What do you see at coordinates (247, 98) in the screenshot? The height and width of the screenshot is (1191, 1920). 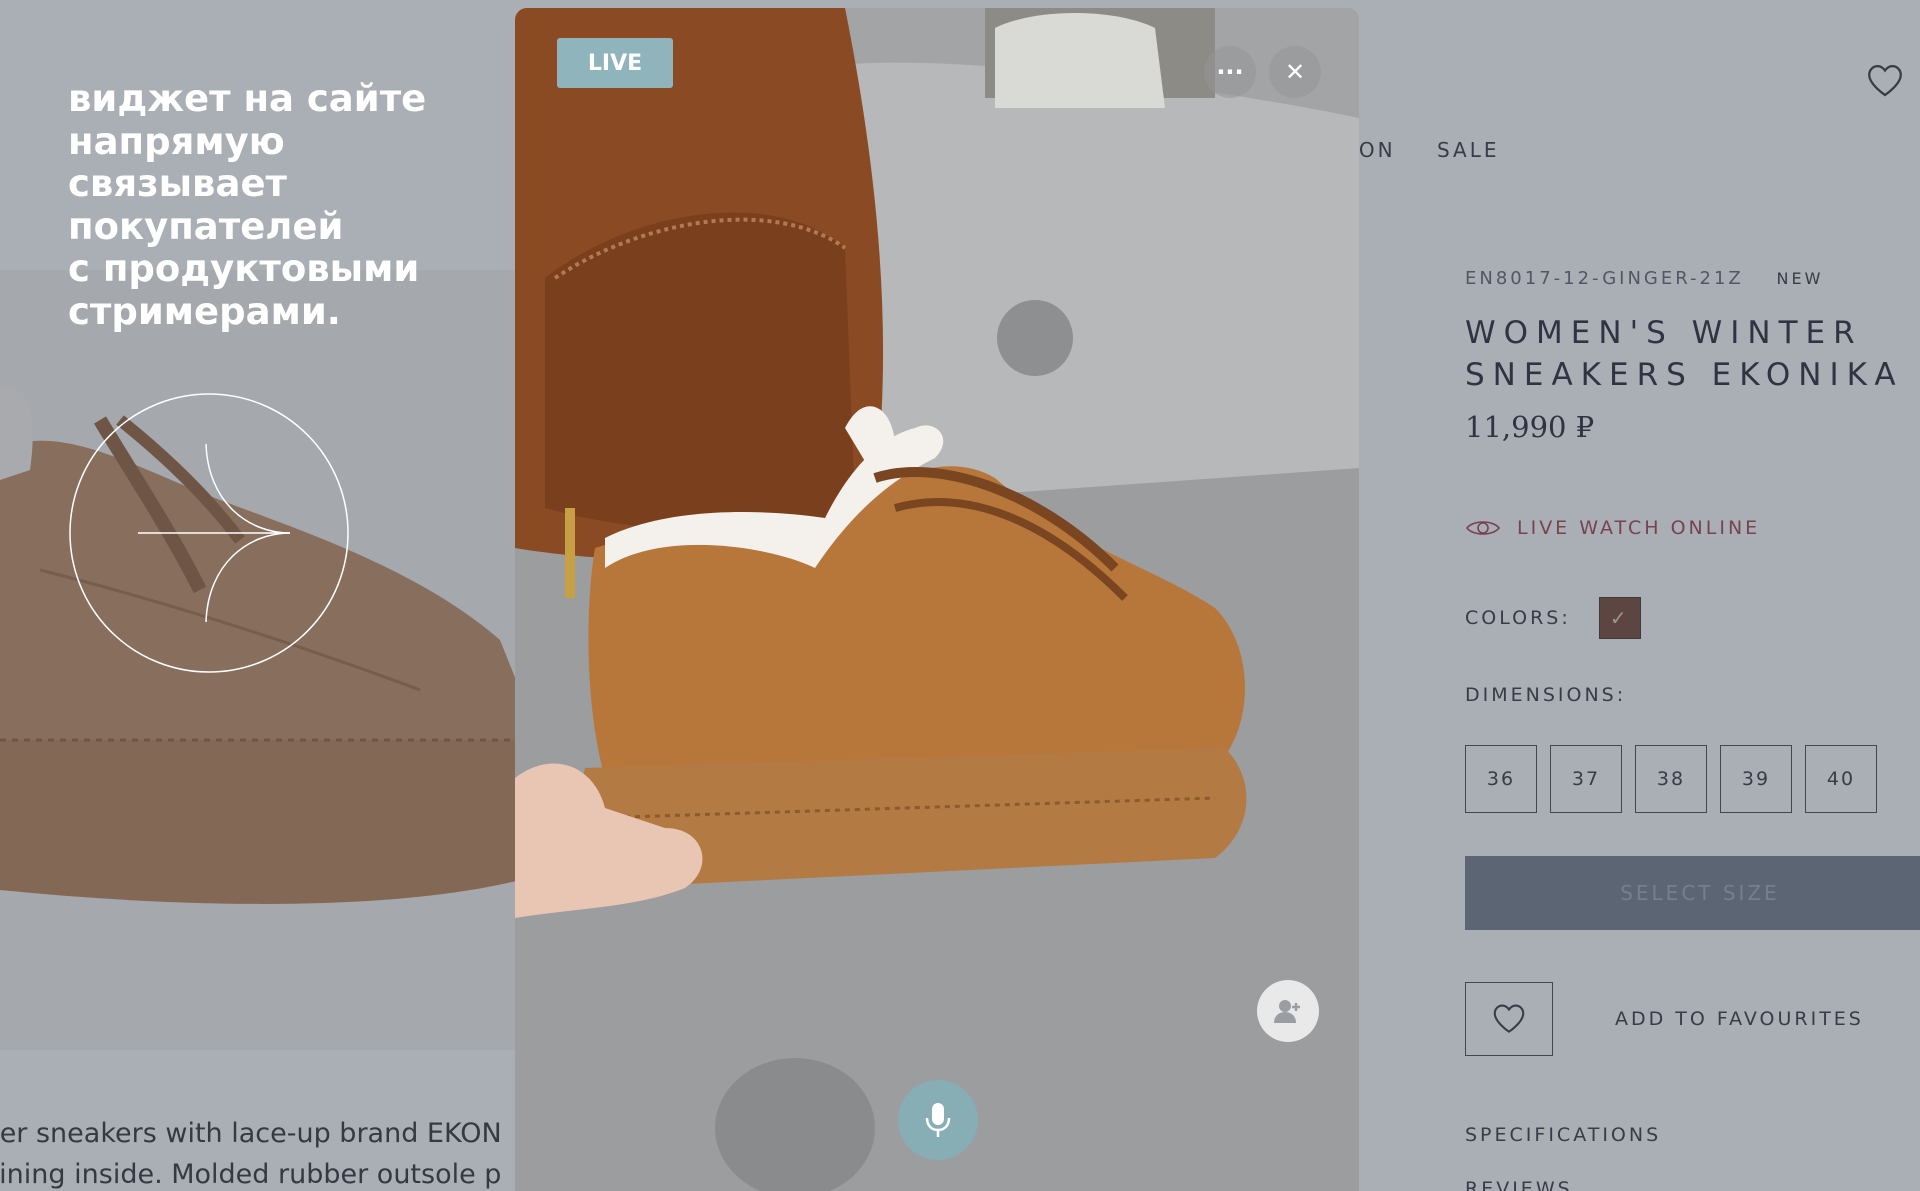 I see `promo-line: виджет на сайте` at bounding box center [247, 98].